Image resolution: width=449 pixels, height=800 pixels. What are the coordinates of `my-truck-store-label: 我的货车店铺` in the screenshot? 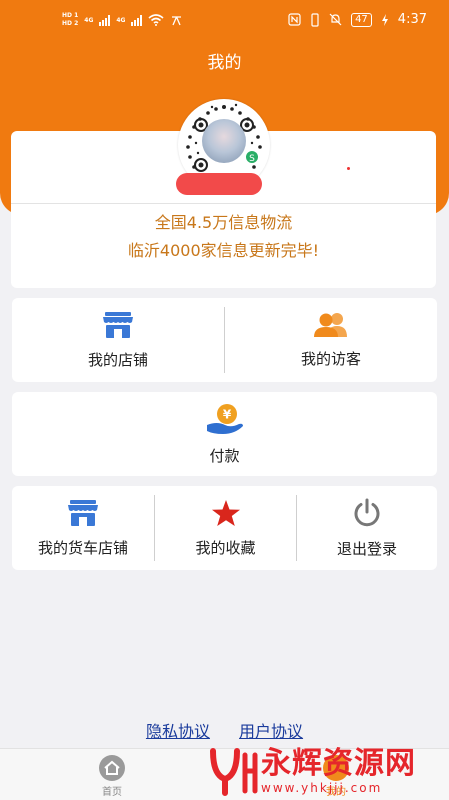 It's located at (82, 547).